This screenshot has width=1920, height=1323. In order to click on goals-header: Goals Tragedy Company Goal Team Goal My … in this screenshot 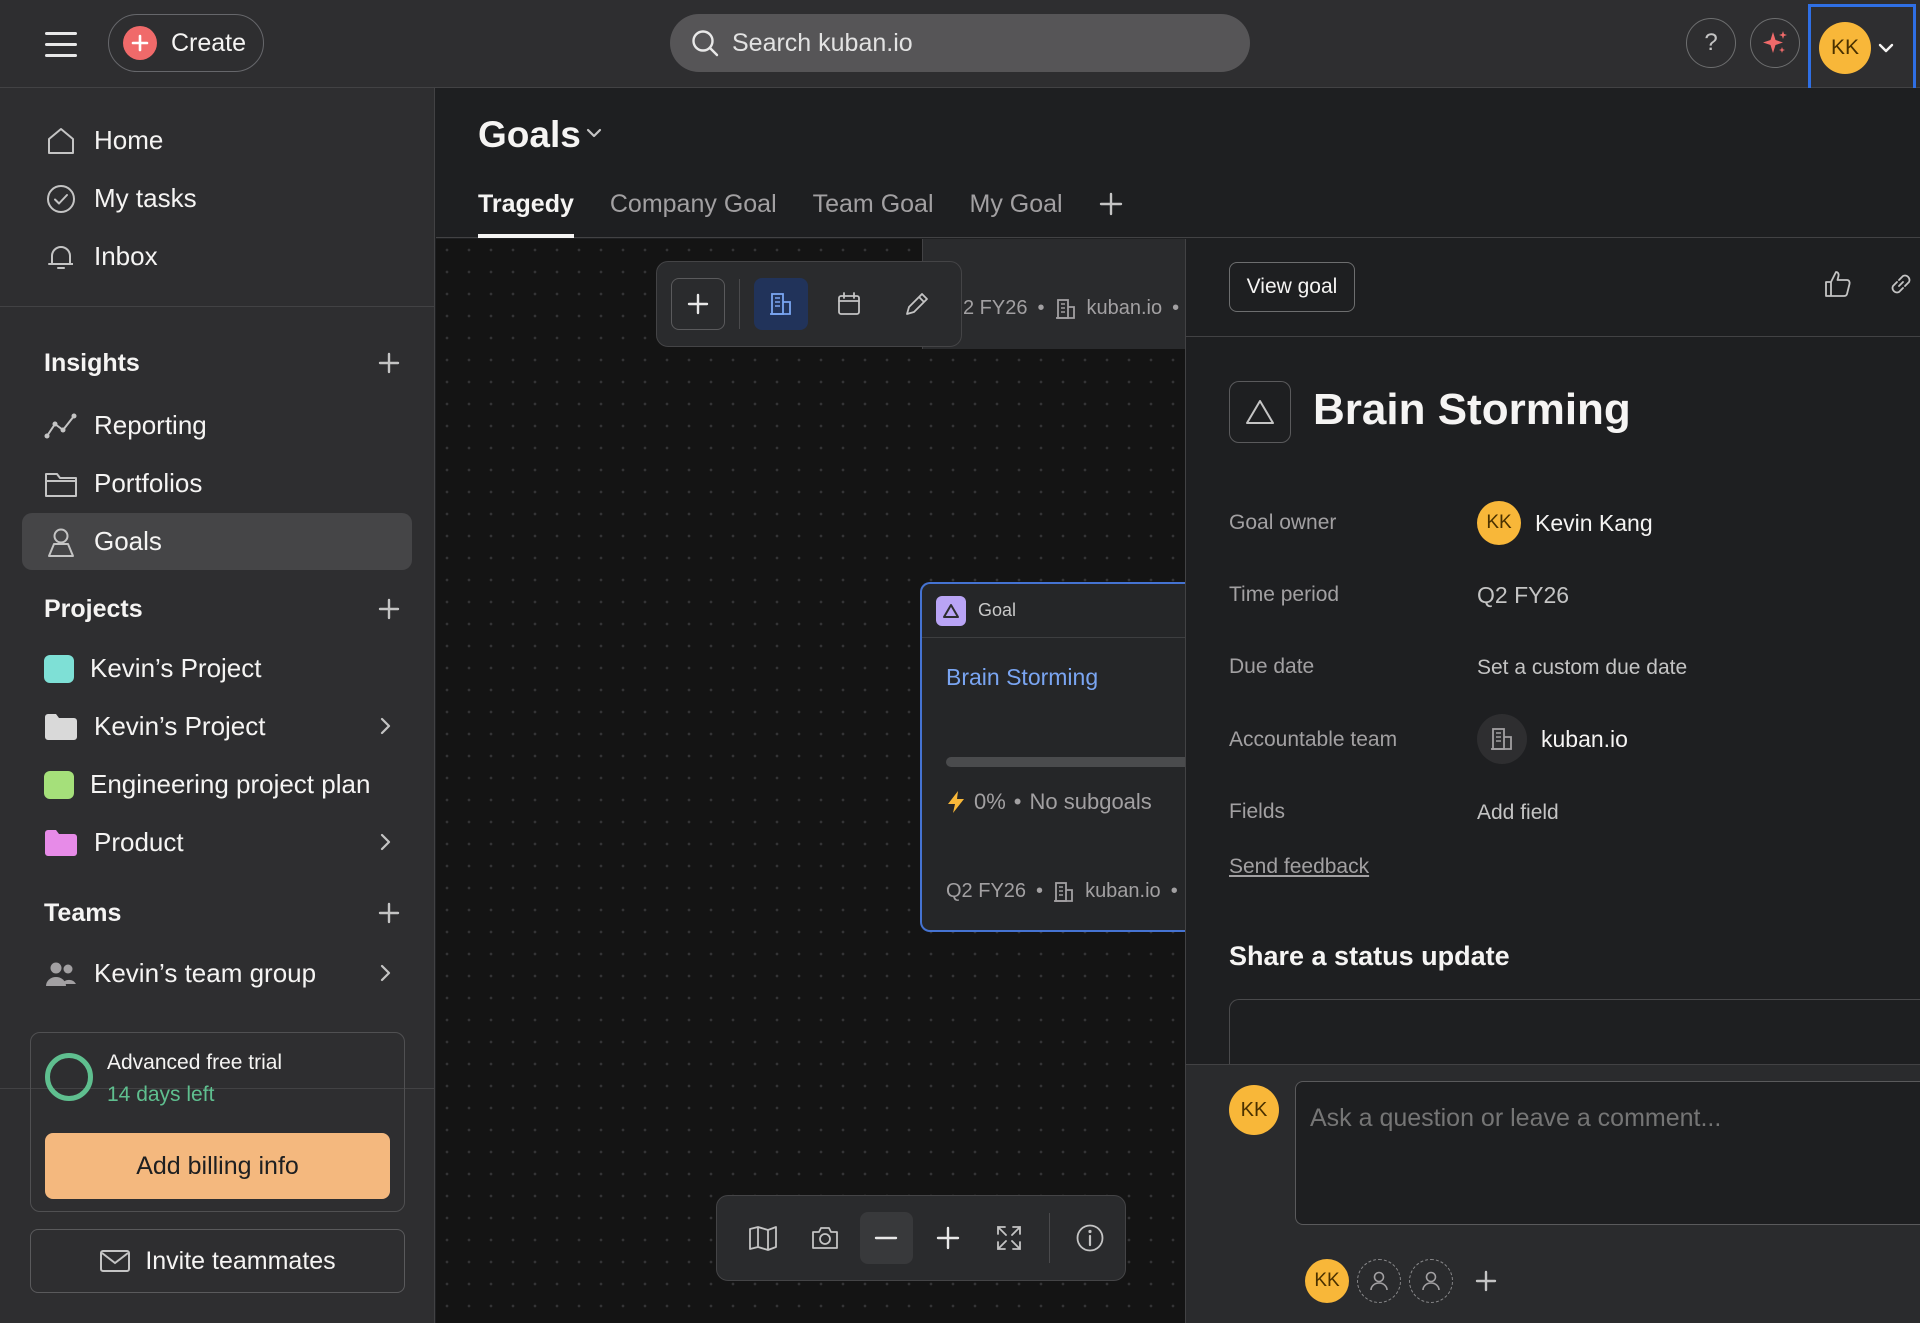, I will do `click(1178, 163)`.